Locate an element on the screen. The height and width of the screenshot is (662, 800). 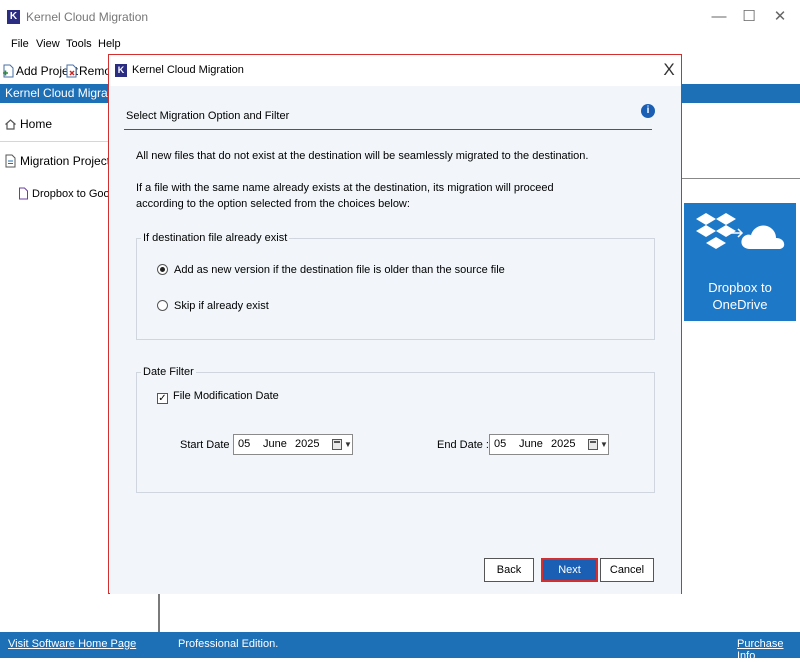
file-modification-date-checkbox: ✓ is located at coordinates (162, 398).